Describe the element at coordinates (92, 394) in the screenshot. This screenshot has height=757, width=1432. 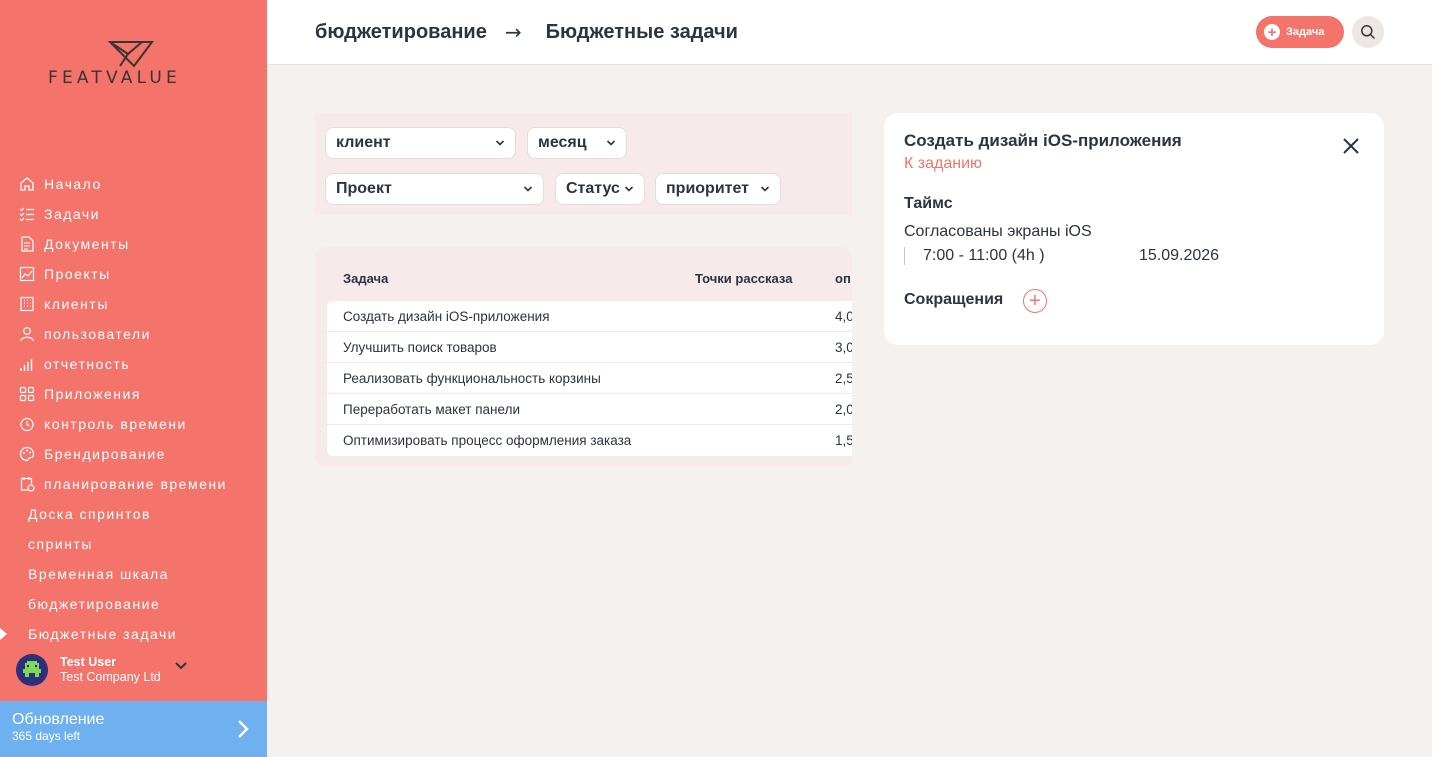
I see `sidebar-item-label: Приложения` at that location.